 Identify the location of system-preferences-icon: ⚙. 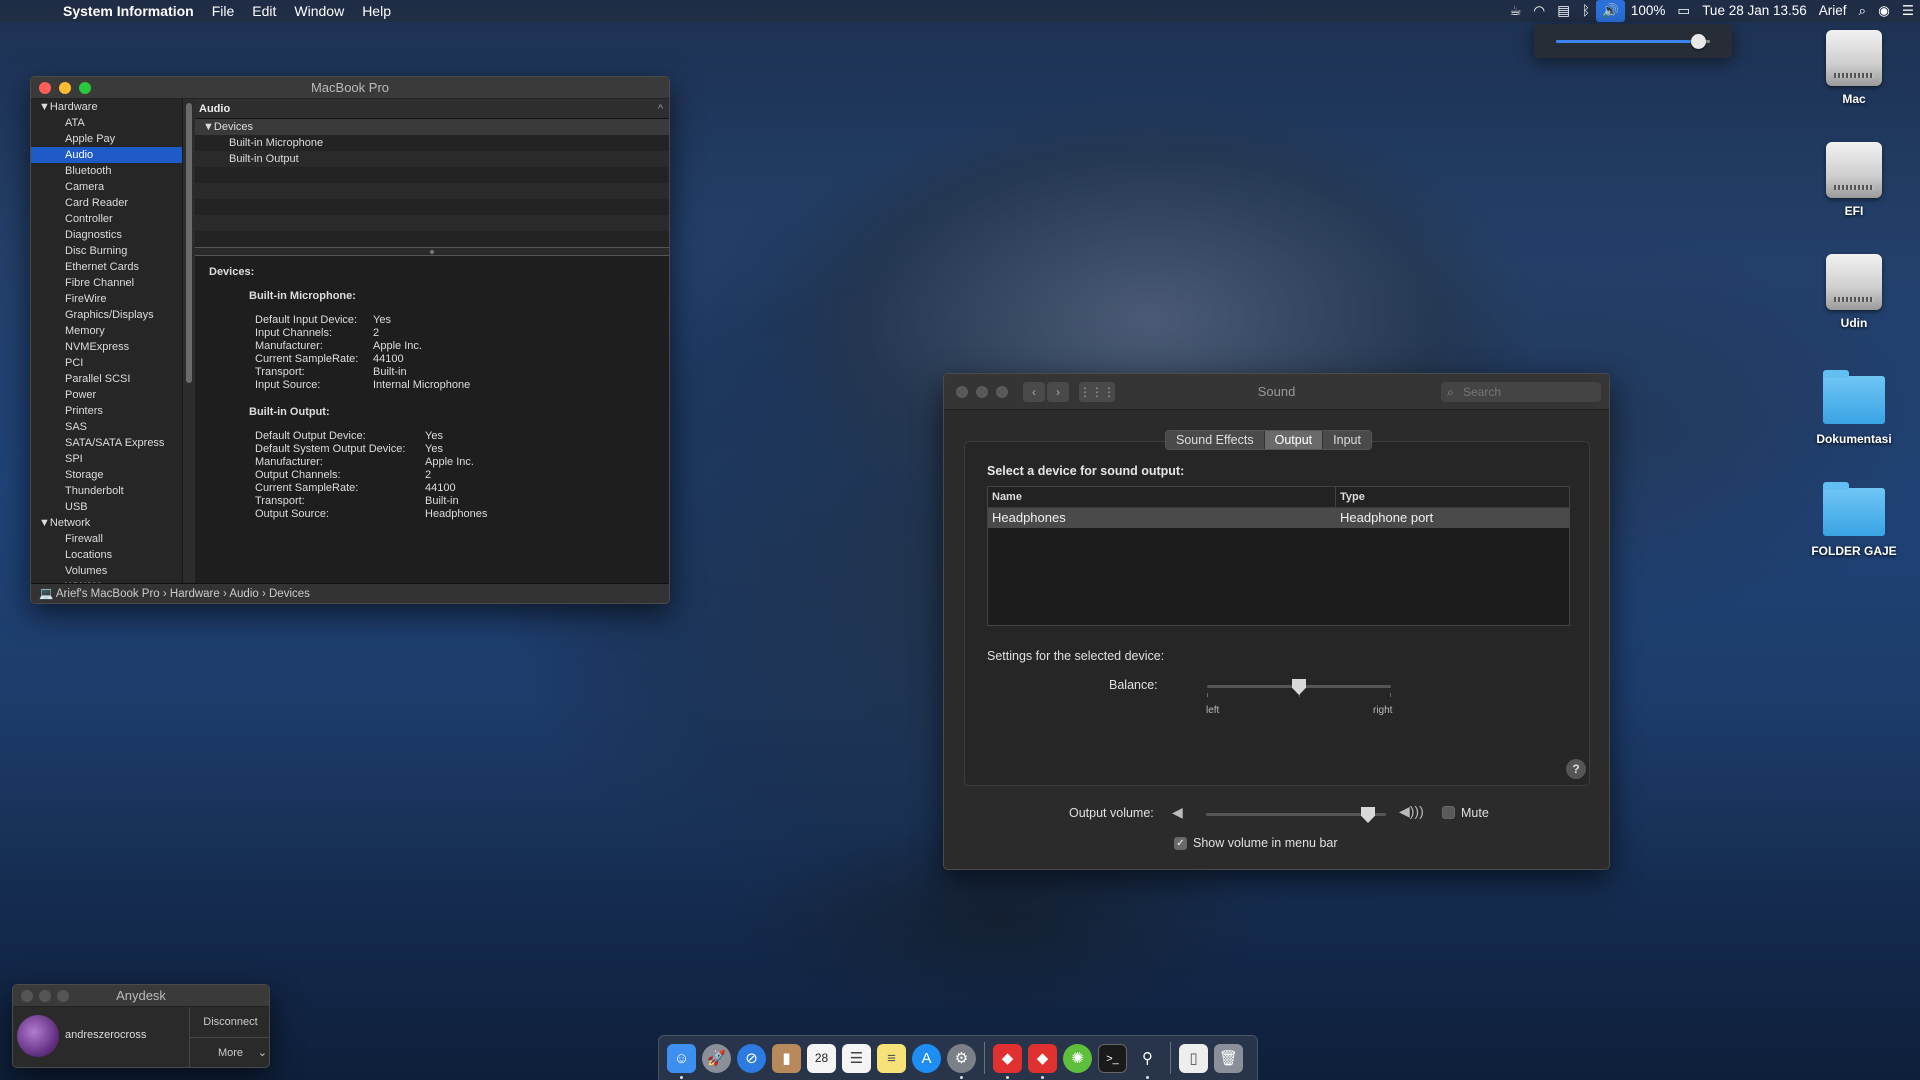
(961, 1061).